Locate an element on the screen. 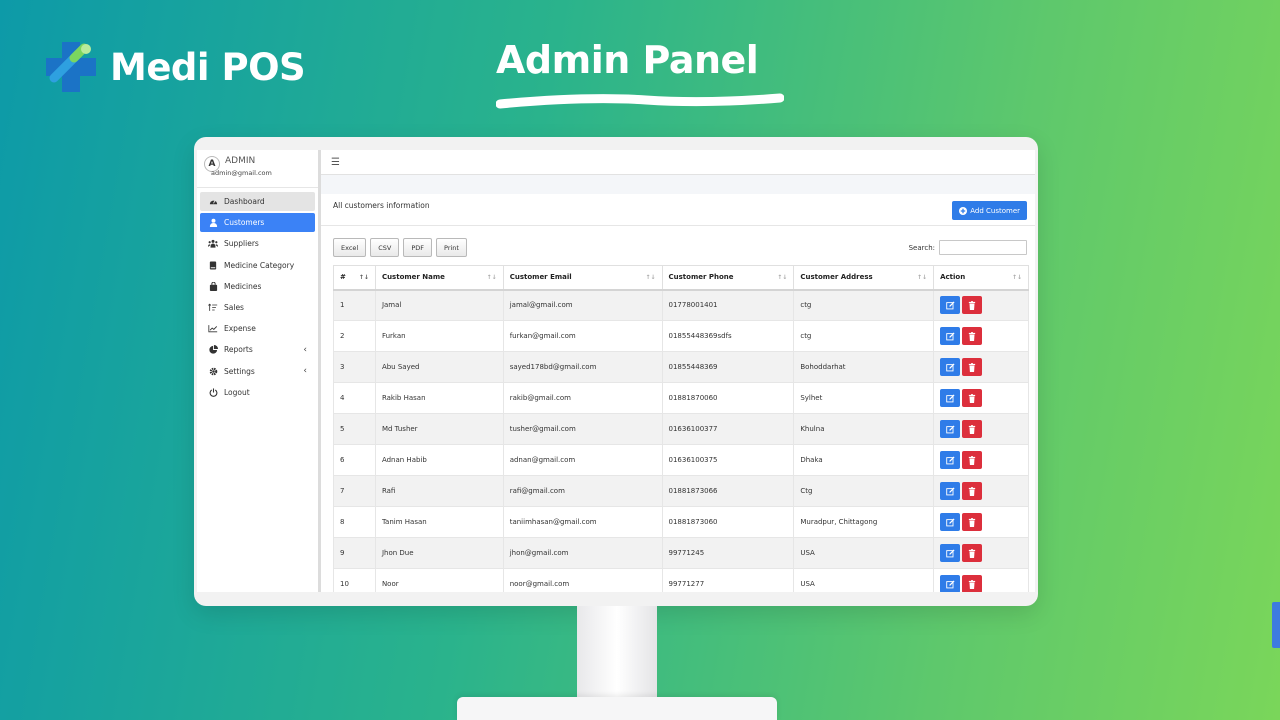  monitor-stand-base is located at coordinates (617, 708).